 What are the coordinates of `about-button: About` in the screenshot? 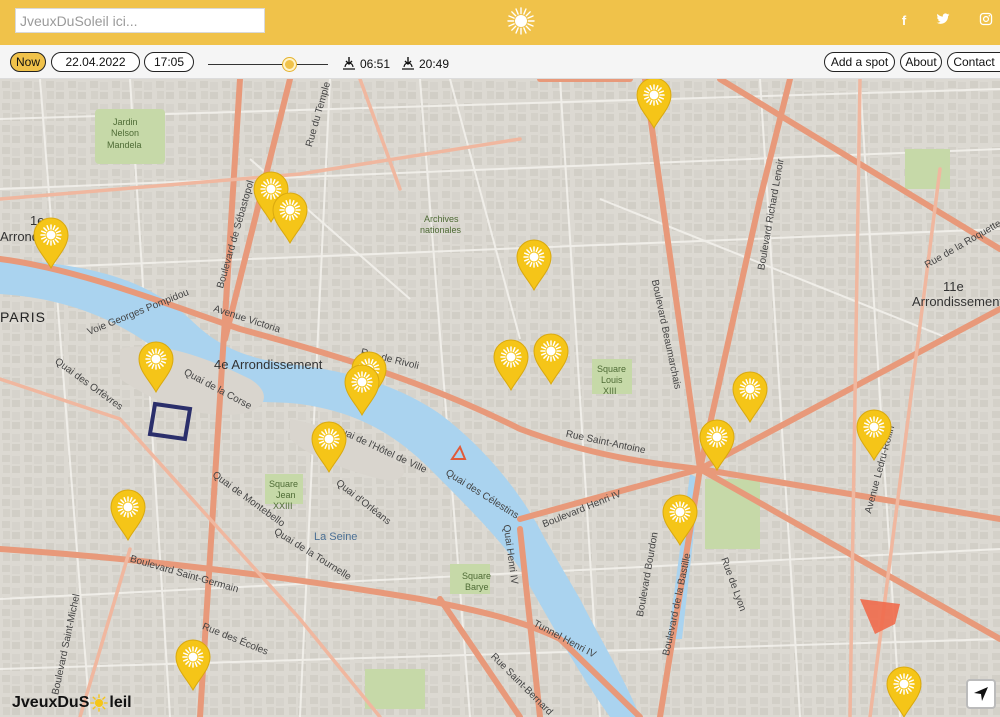 It's located at (921, 62).